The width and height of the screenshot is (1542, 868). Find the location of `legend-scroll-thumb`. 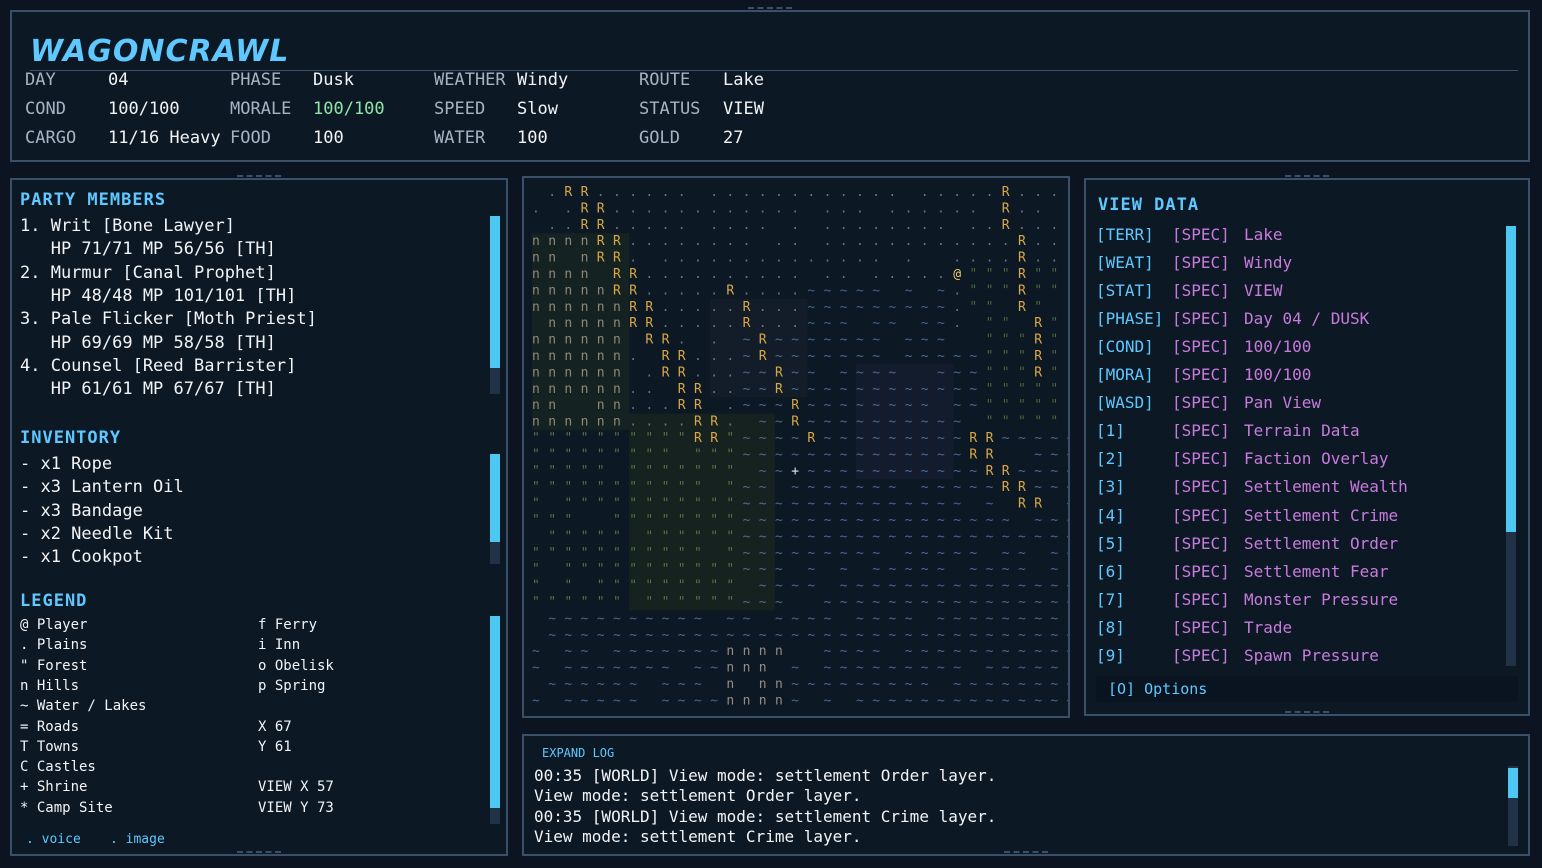

legend-scroll-thumb is located at coordinates (495, 712).